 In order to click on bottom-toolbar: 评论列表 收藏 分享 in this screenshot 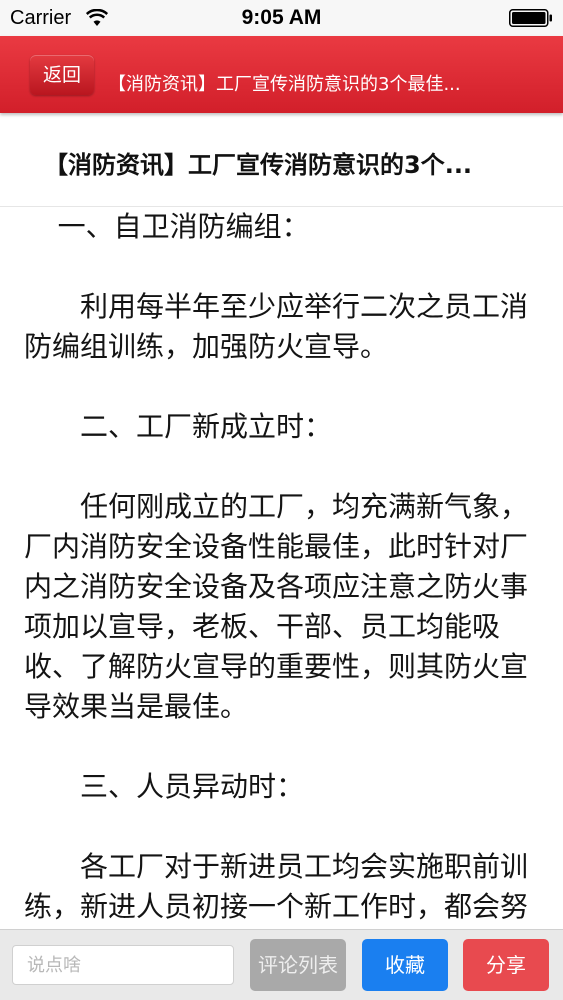, I will do `click(281, 964)`.